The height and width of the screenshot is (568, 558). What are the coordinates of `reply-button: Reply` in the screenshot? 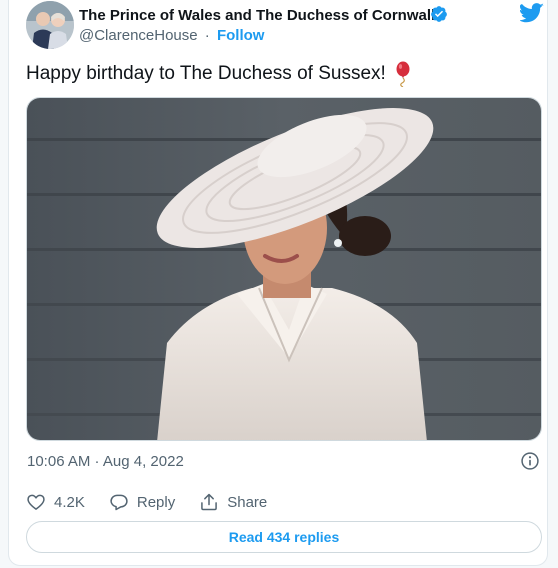 It's located at (142, 502).